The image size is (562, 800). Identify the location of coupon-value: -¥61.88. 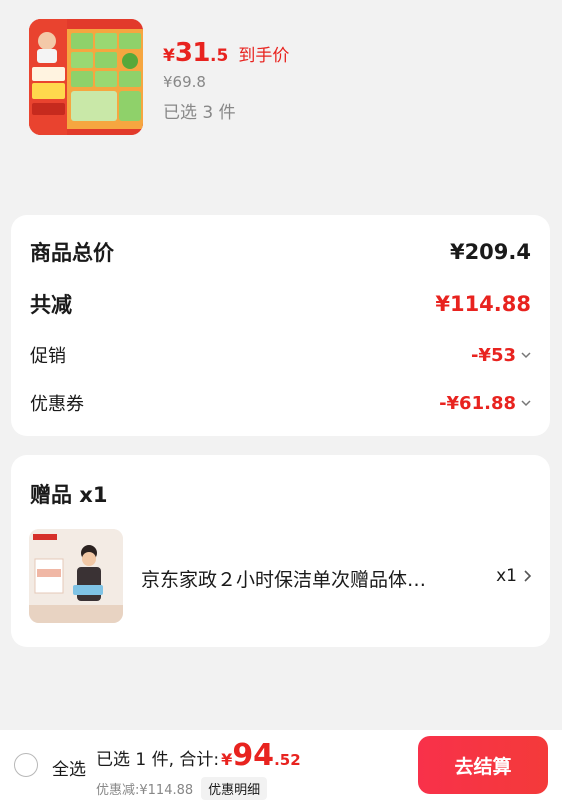
(477, 403).